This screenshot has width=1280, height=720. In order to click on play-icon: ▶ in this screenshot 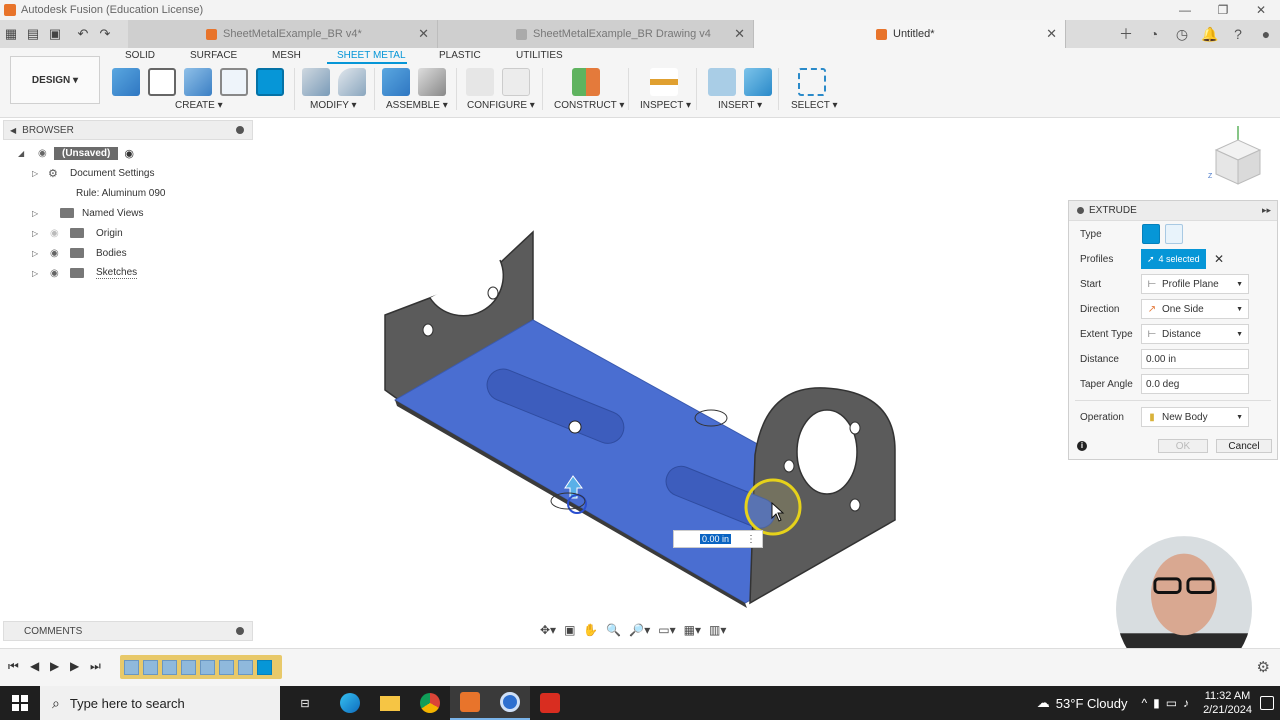, I will do `click(54, 666)`.